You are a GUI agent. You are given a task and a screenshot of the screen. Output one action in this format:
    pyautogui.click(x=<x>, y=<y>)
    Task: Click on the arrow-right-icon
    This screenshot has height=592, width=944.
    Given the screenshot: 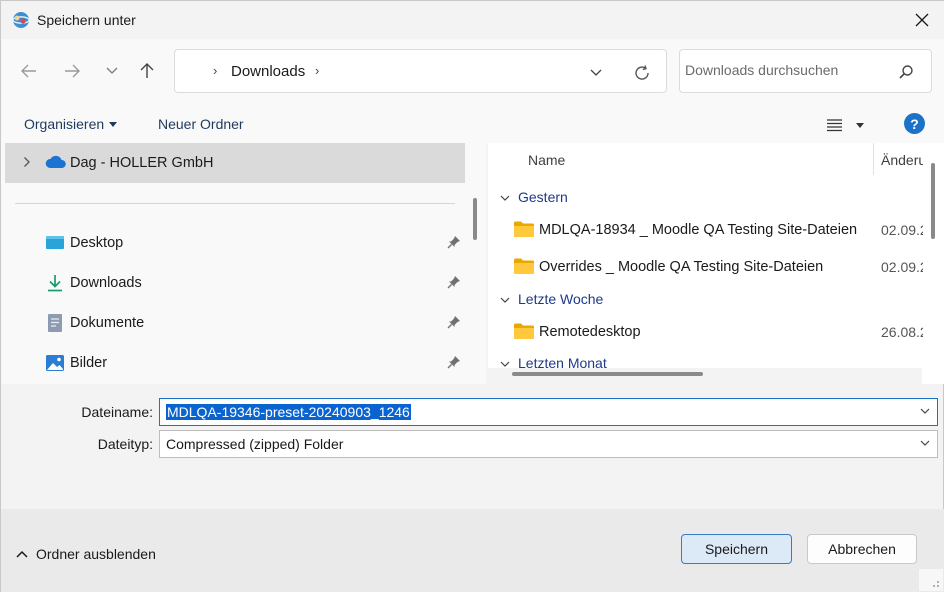 What is the action you would take?
    pyautogui.click(x=72, y=71)
    